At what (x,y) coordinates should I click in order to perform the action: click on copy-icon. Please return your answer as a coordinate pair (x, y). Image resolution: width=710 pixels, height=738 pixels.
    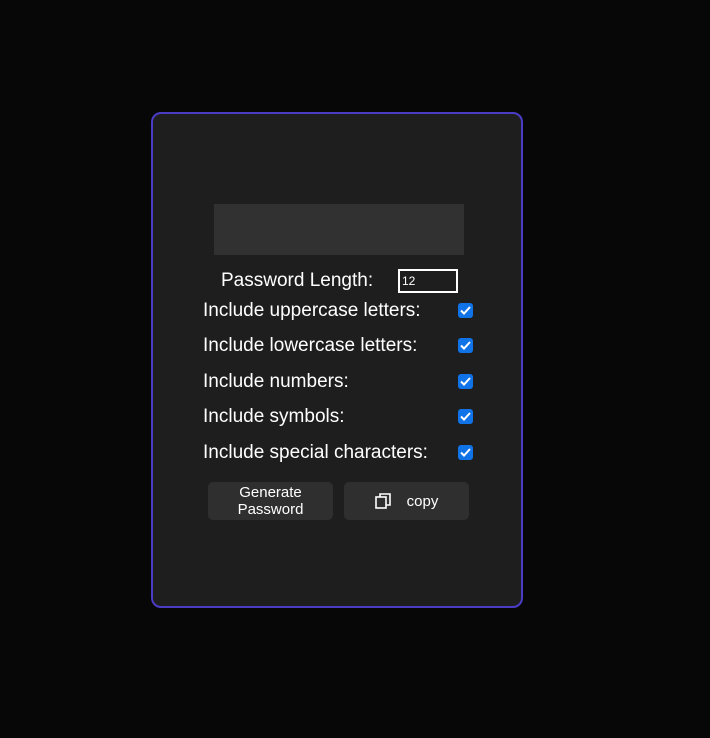
    Looking at the image, I should click on (382, 501).